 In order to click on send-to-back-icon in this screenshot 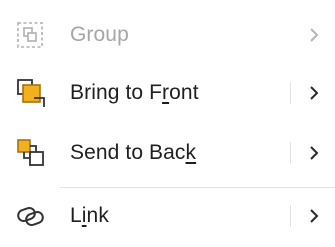, I will do `click(31, 153)`.